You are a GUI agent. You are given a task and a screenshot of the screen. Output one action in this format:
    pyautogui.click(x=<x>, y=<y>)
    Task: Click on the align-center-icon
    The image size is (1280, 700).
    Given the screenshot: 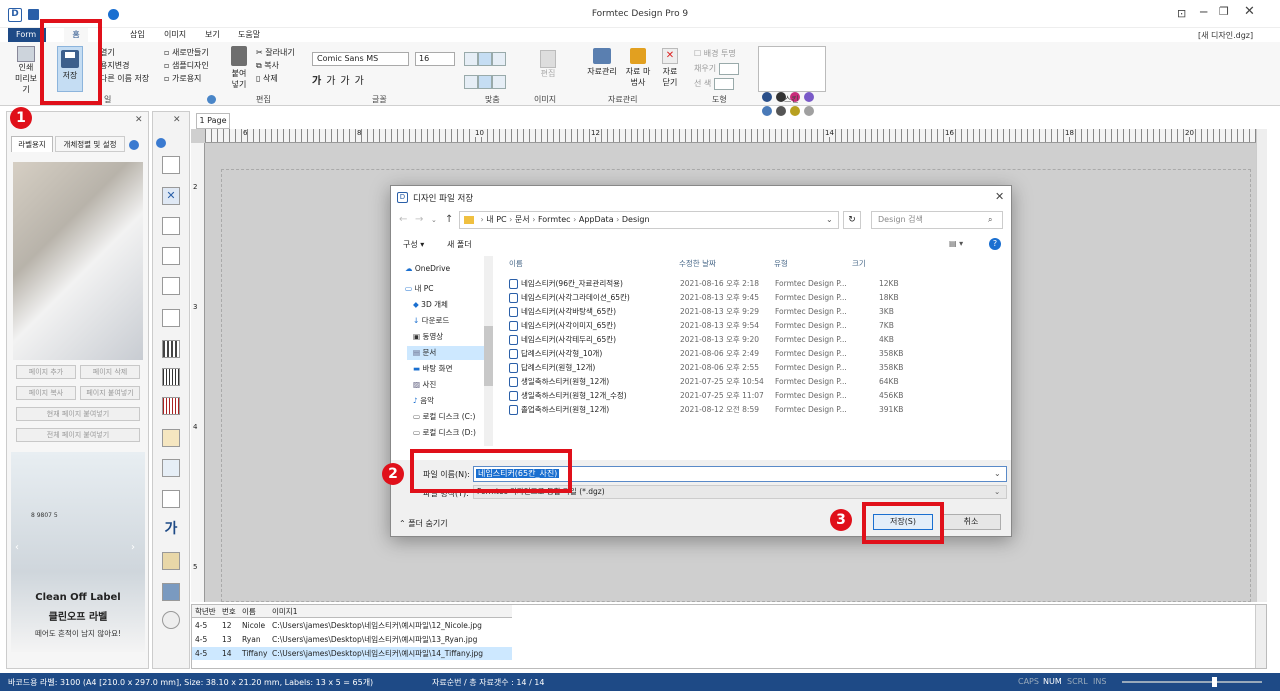 What is the action you would take?
    pyautogui.click(x=485, y=82)
    